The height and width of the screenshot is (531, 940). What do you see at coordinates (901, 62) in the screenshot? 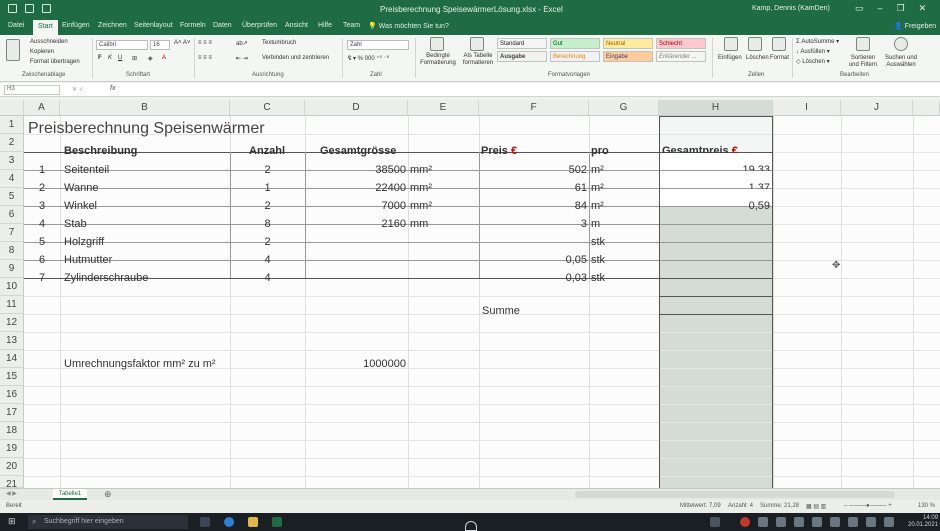
I see `find-select-button: Suchen und Auswählen` at bounding box center [901, 62].